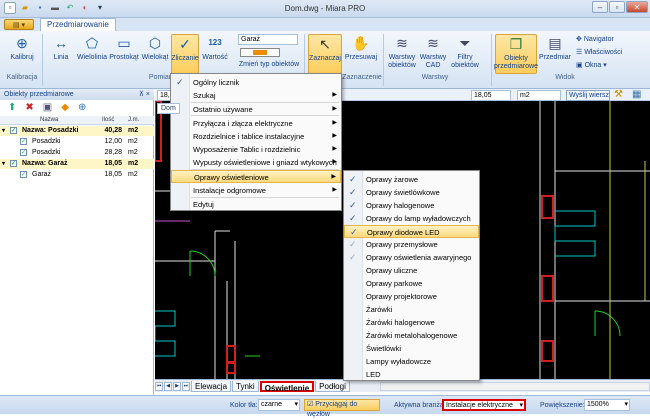 This screenshot has height=420, width=650. What do you see at coordinates (77, 131) in the screenshot?
I see `group-row: ▾ ✓ Nazwa: Posadzki 40,28 m2` at bounding box center [77, 131].